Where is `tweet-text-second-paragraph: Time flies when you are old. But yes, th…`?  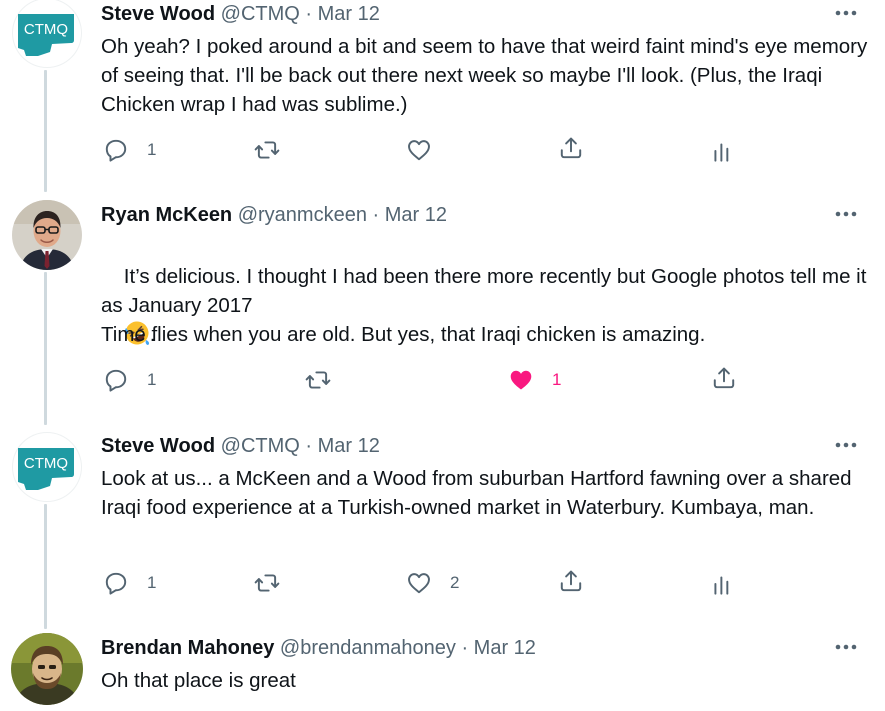 tweet-text-second-paragraph: Time flies when you are old. But yes, th… is located at coordinates (403, 334).